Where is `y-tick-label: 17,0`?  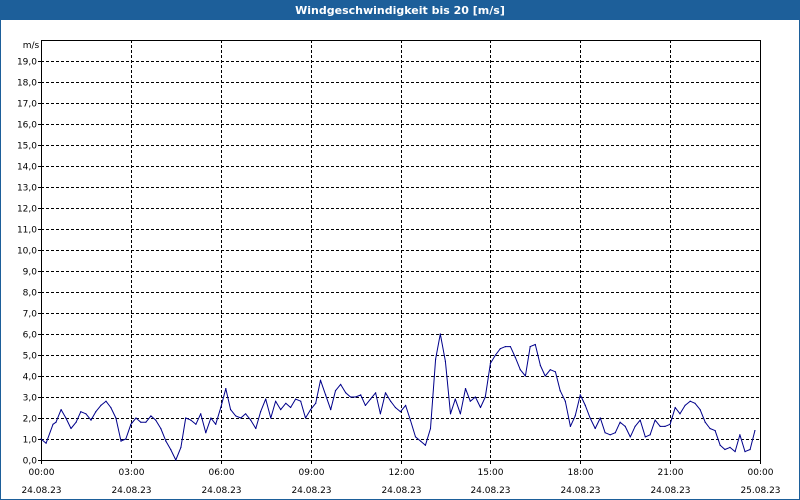
y-tick-label: 17,0 is located at coordinates (27, 105).